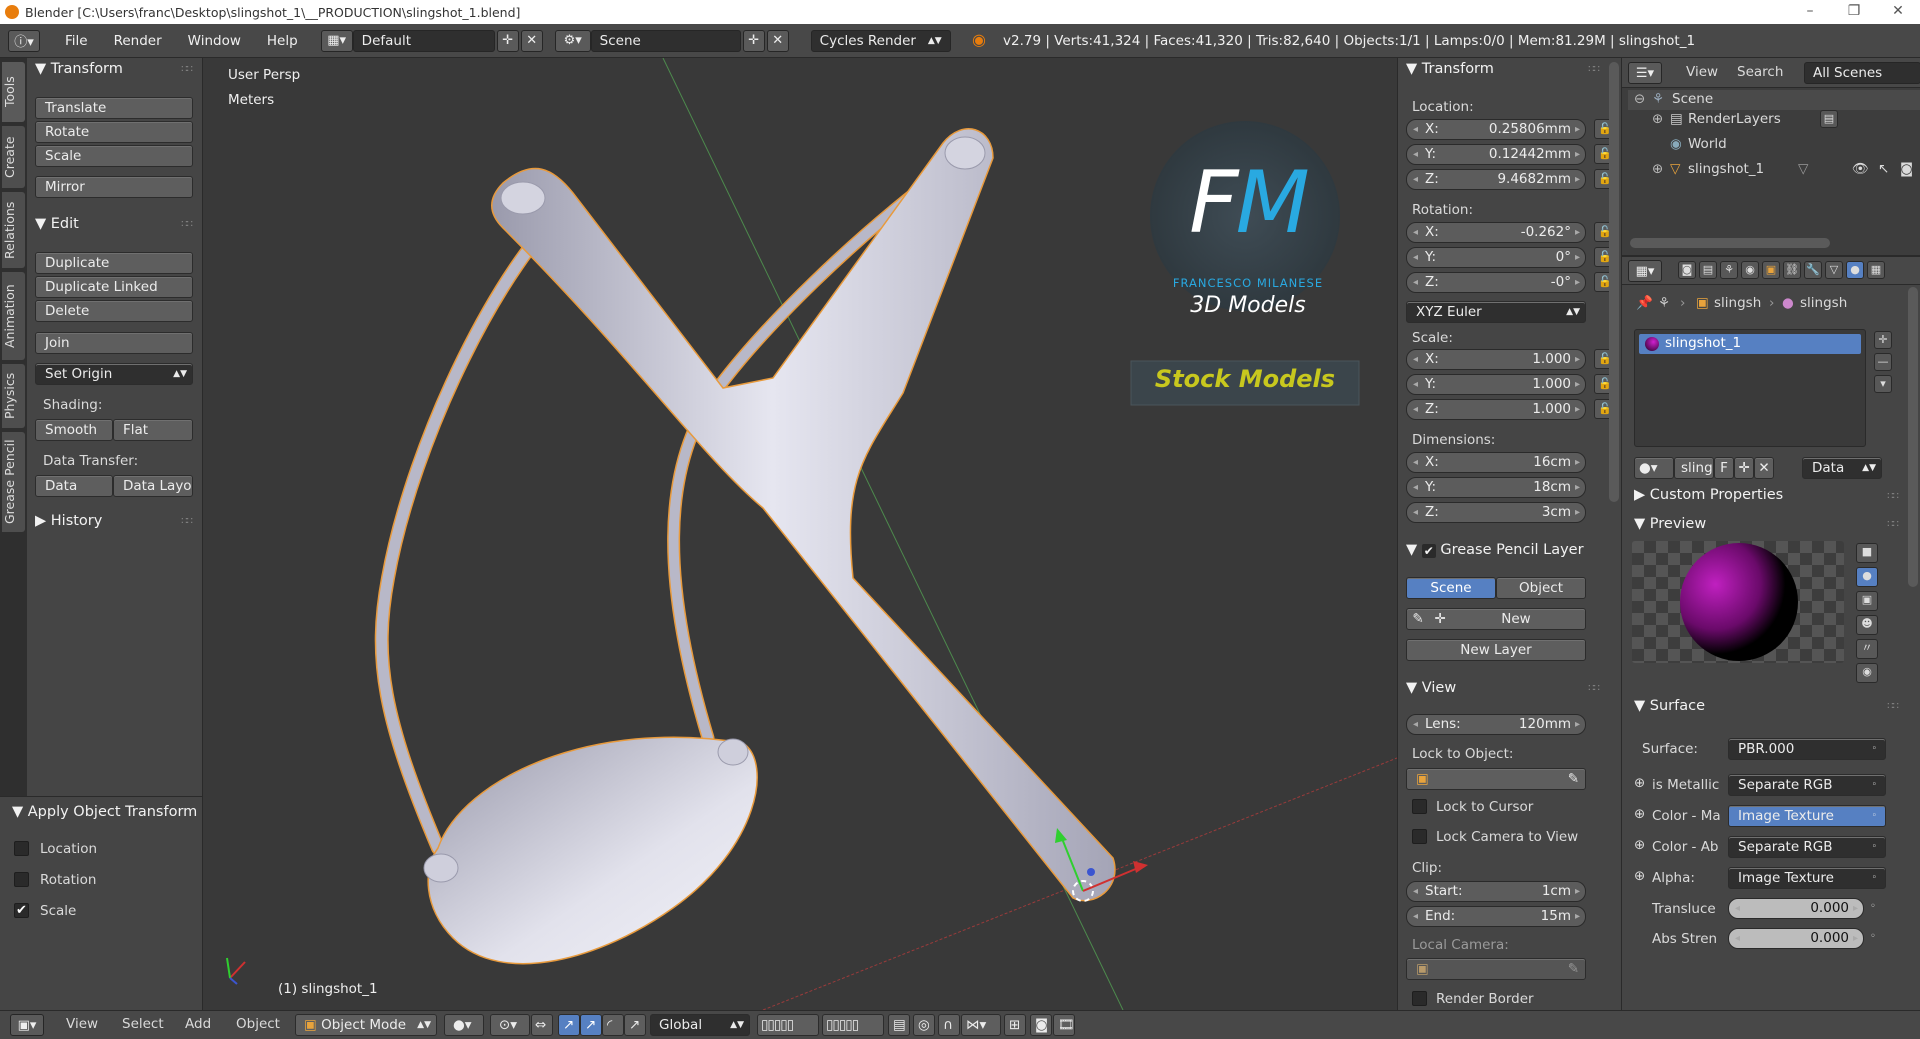 The image size is (1920, 1039). Describe the element at coordinates (1091, 872) in the screenshot. I see `manipulator-z-handle` at that location.